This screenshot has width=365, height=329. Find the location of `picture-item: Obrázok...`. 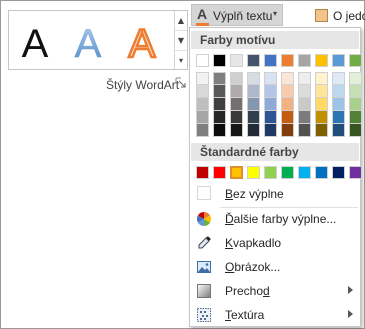

picture-item: Obrázok... is located at coordinates (275, 267).